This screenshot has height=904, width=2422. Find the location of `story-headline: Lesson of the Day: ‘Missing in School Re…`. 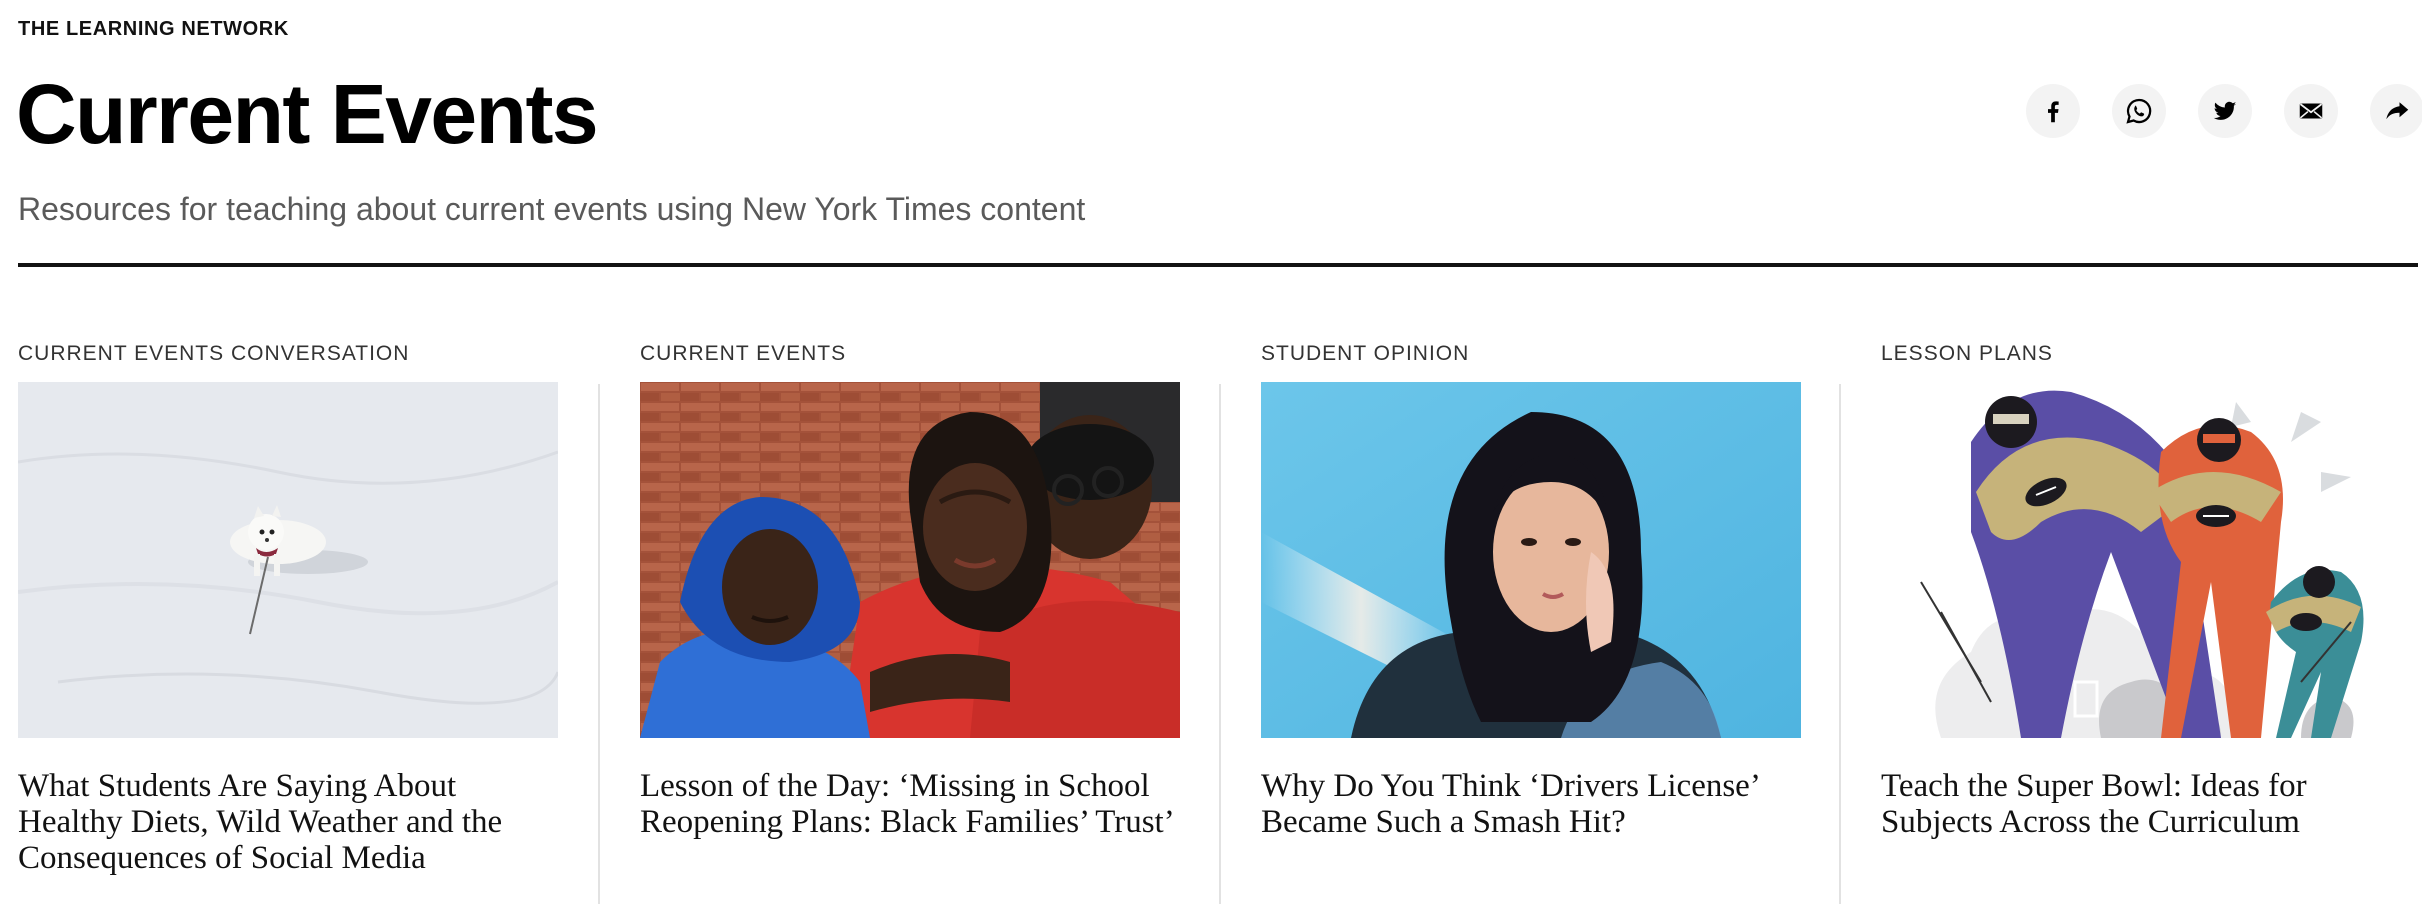

story-headline: Lesson of the Day: ‘Missing in School Re… is located at coordinates (910, 804).